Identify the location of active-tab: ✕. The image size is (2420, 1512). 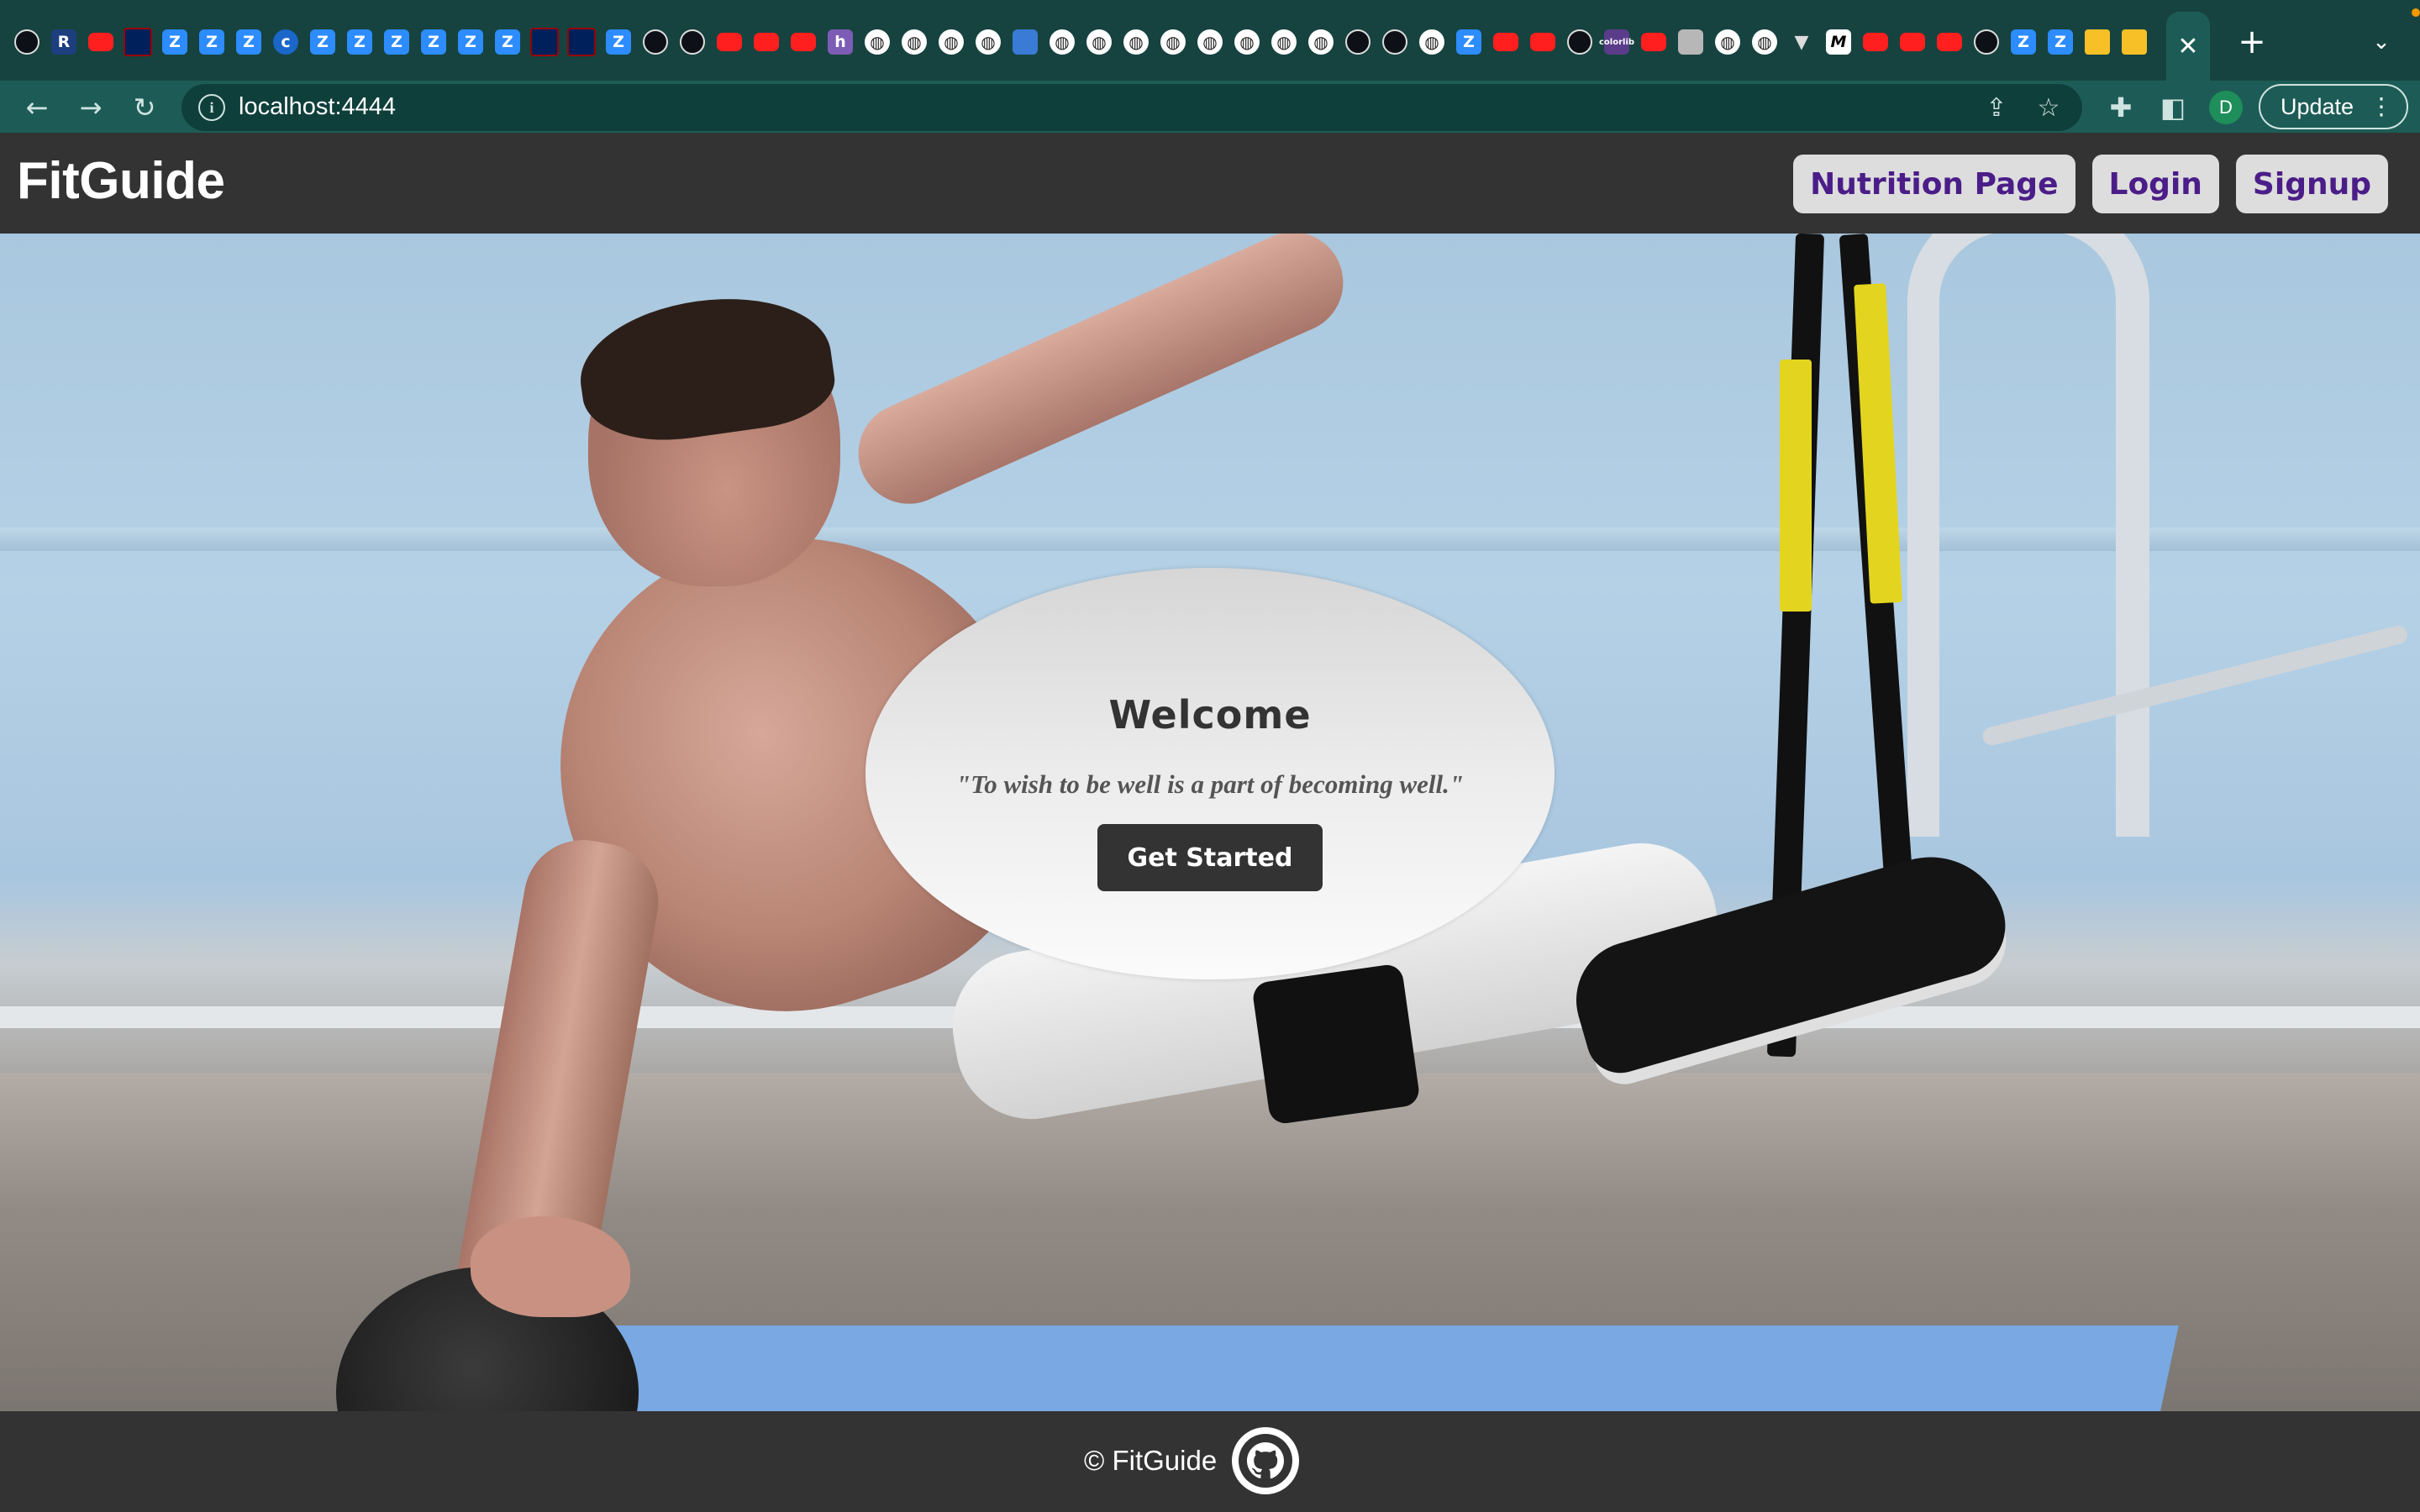
(2188, 46).